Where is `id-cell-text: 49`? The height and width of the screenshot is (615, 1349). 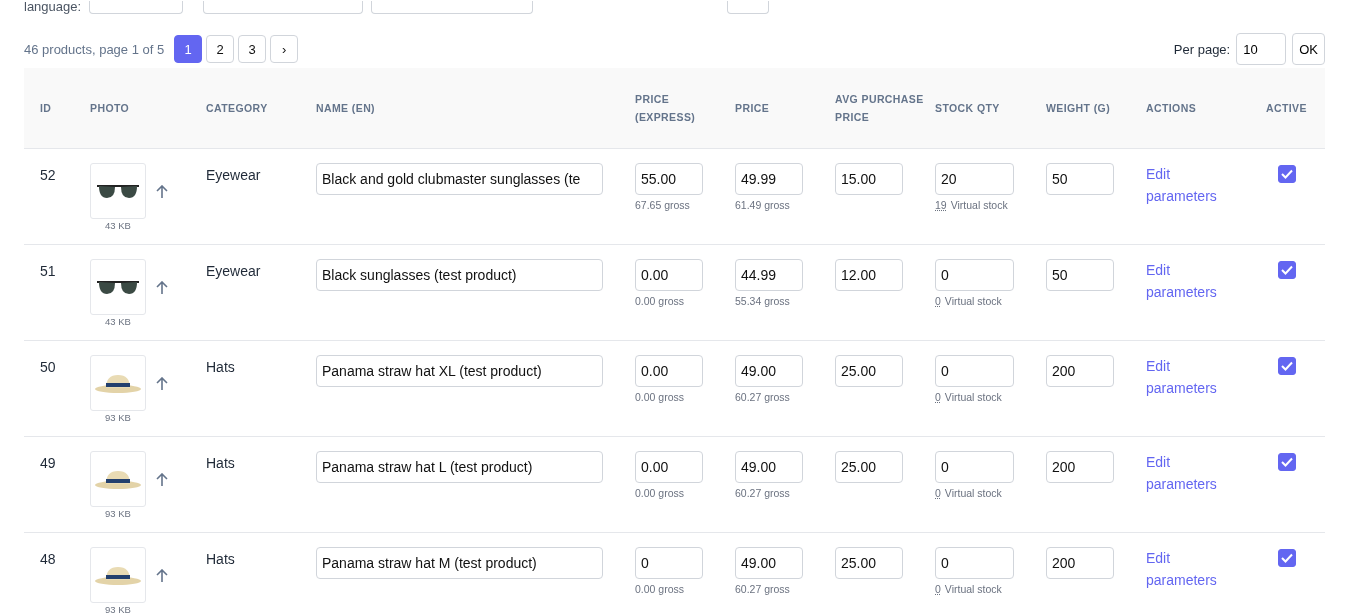 id-cell-text: 49 is located at coordinates (48, 462).